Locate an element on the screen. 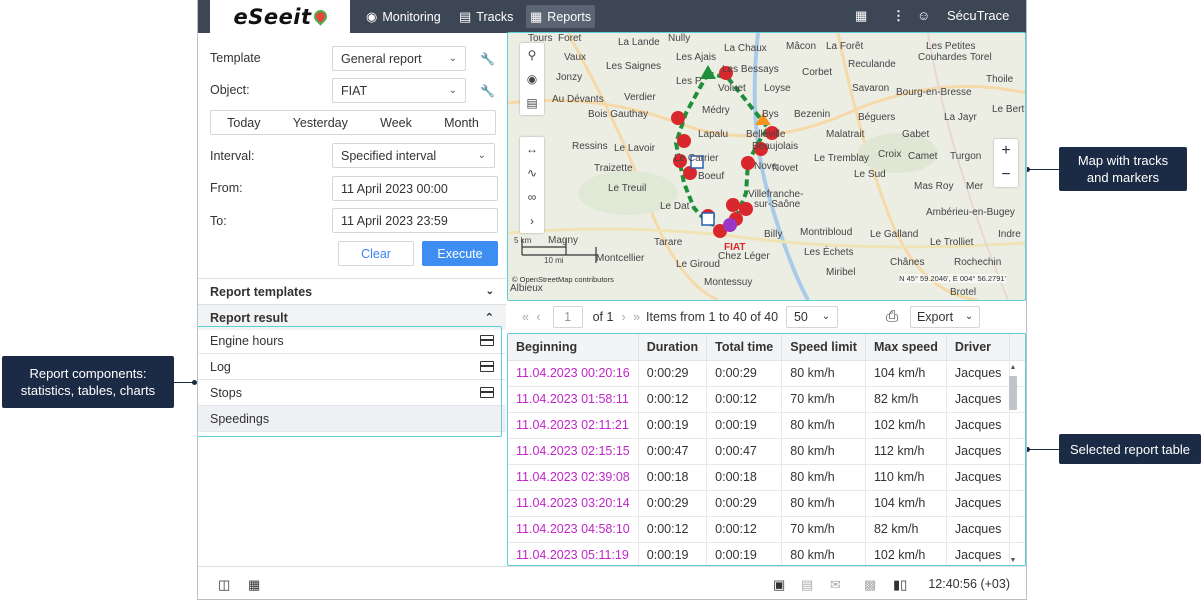  nav-tracks-label: Tracks is located at coordinates (495, 17).